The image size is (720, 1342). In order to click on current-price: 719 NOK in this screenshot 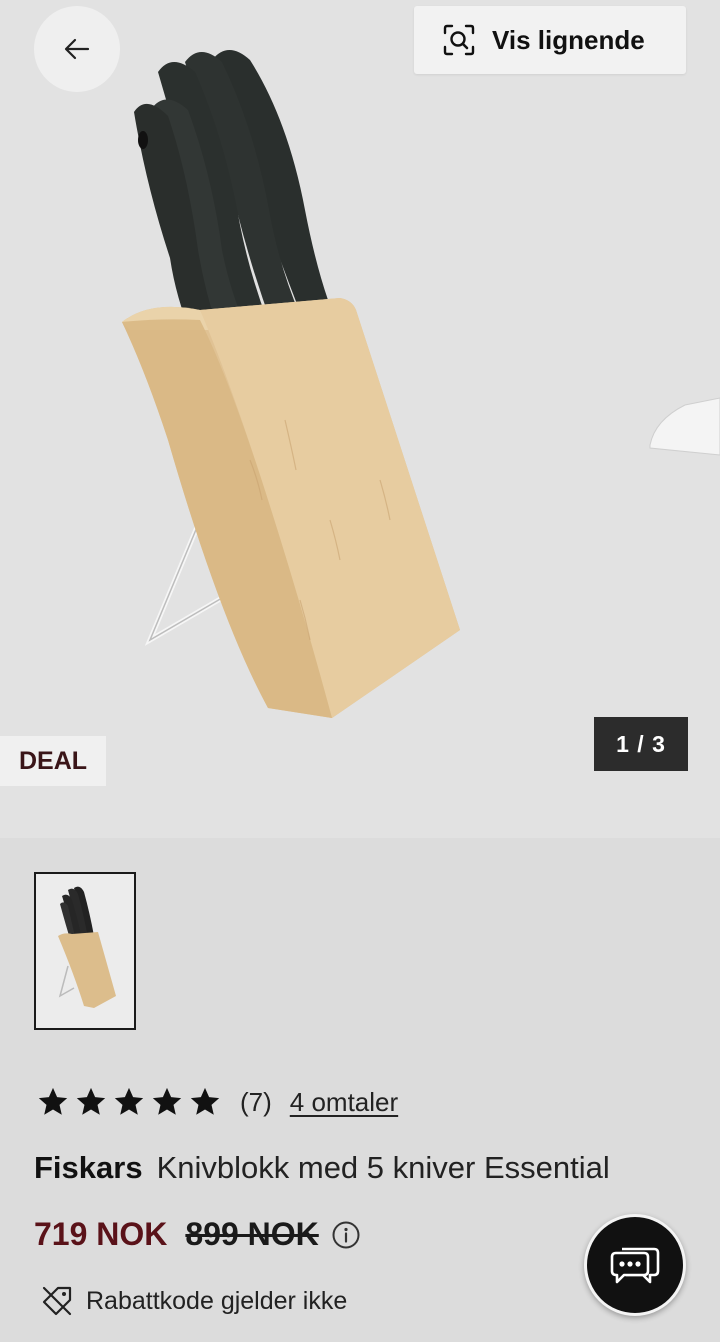, I will do `click(101, 1234)`.